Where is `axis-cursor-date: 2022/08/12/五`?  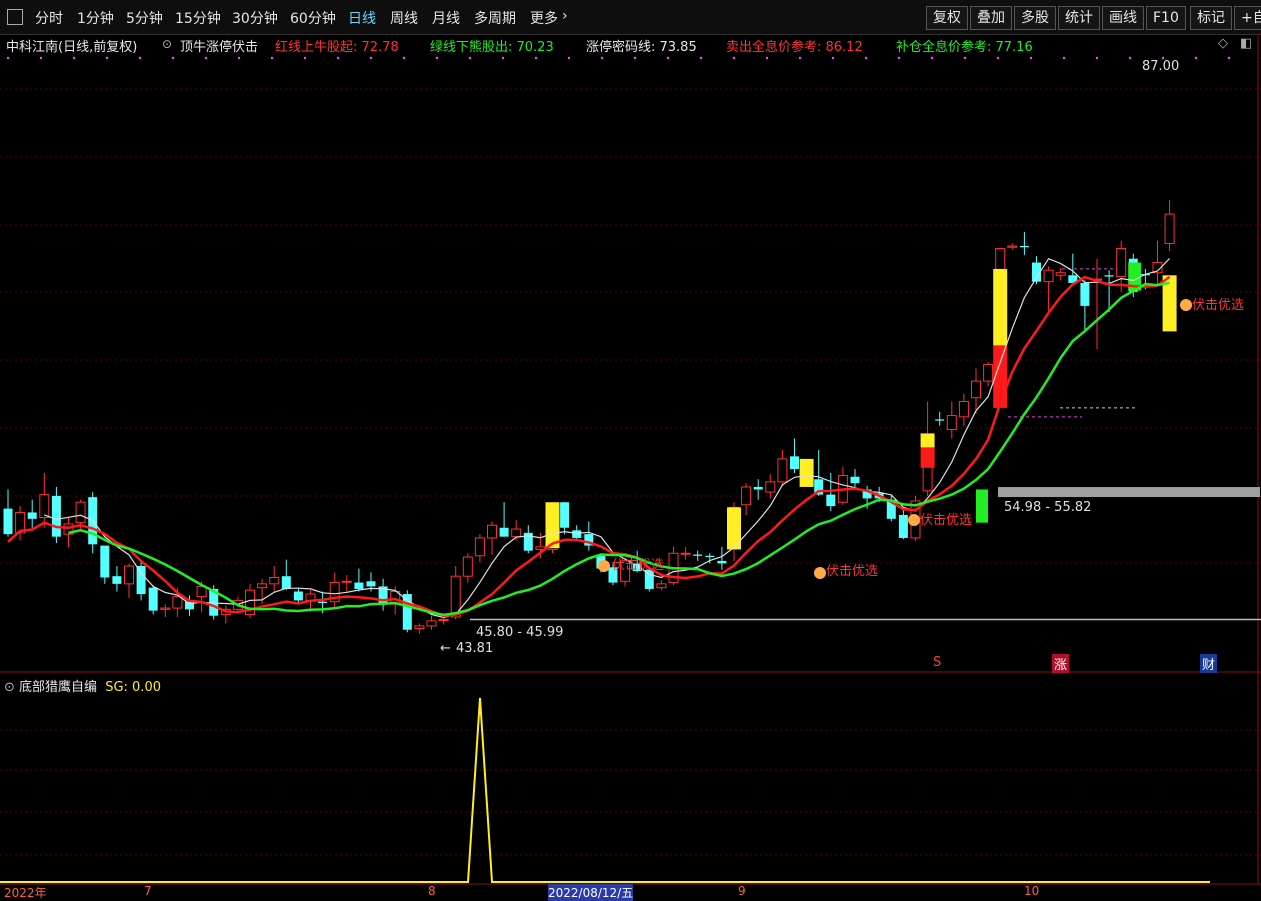 axis-cursor-date: 2022/08/12/五 is located at coordinates (590, 892).